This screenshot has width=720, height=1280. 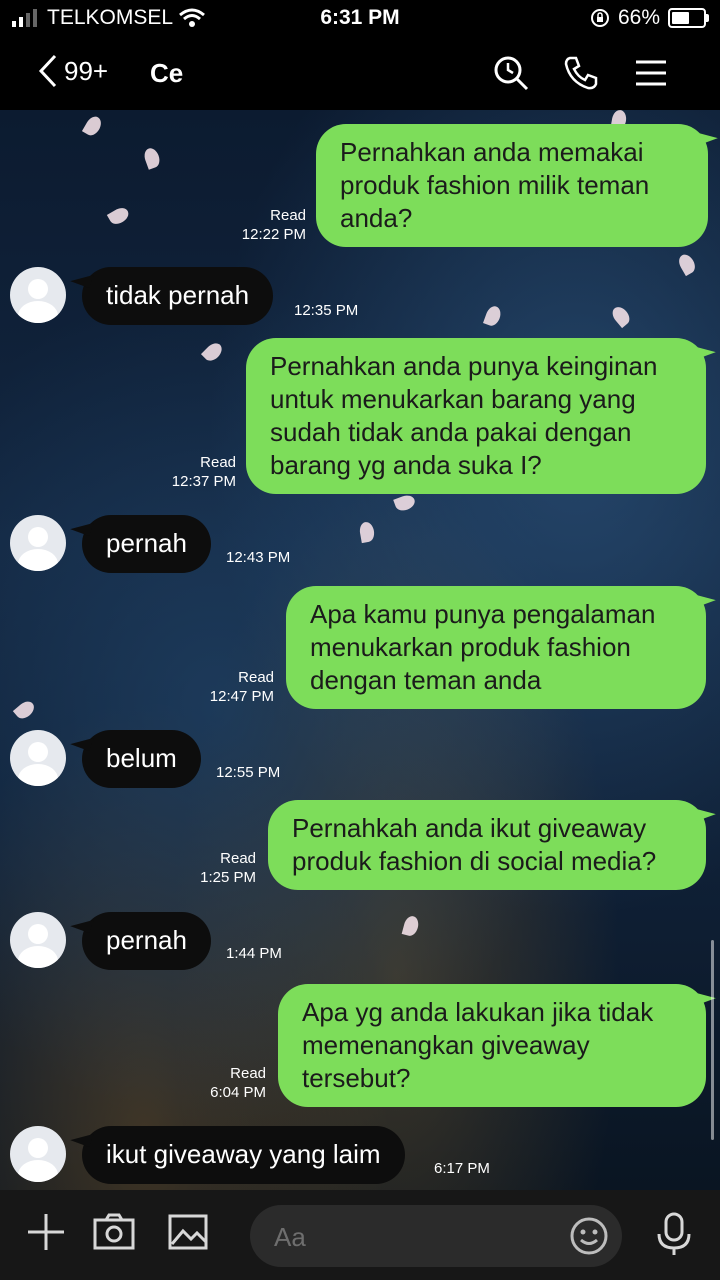 I want to click on scrollbar, so click(x=712, y=1040).